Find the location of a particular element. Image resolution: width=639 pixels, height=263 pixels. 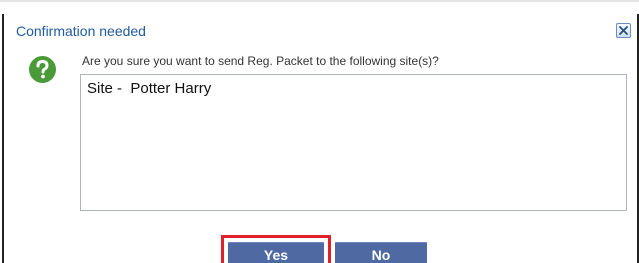

yes-button: Yes is located at coordinates (276, 252).